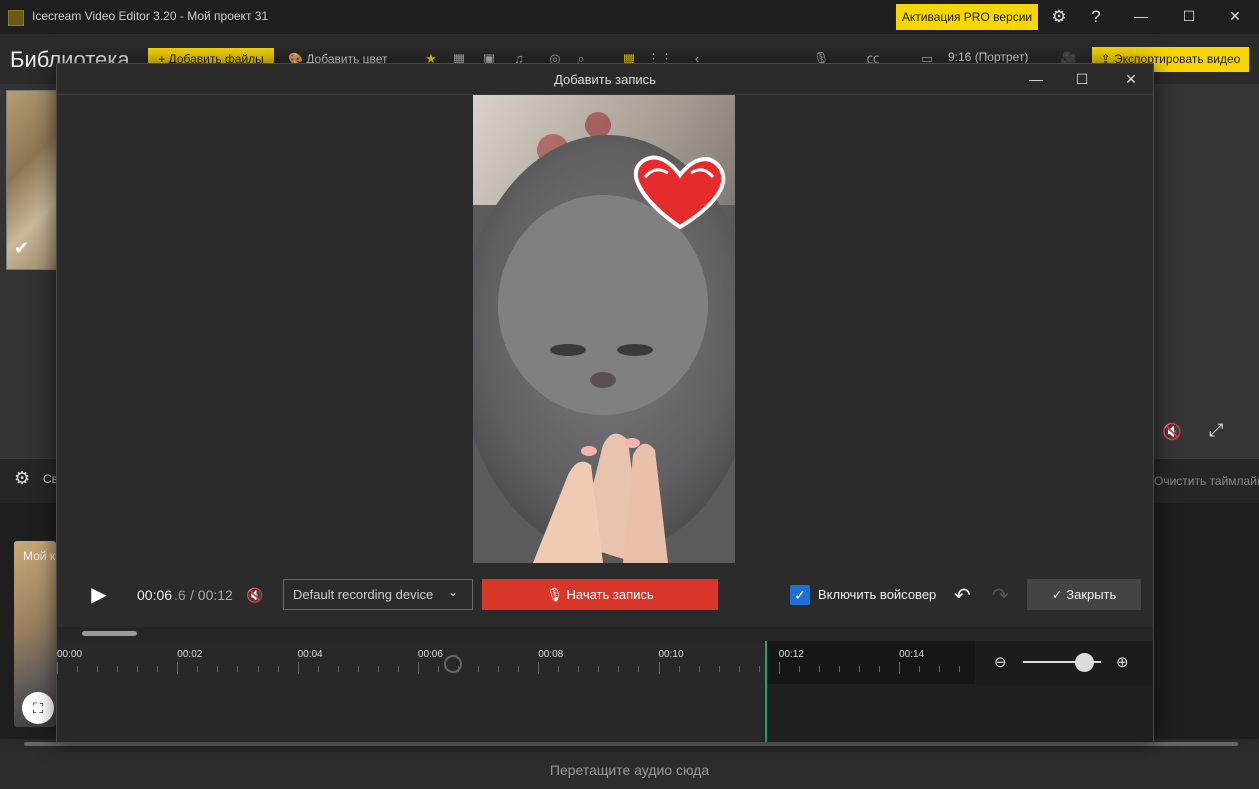 Image resolution: width=1259 pixels, height=789 pixels. I want to click on timeline-tick-label: 00:00, so click(70, 654).